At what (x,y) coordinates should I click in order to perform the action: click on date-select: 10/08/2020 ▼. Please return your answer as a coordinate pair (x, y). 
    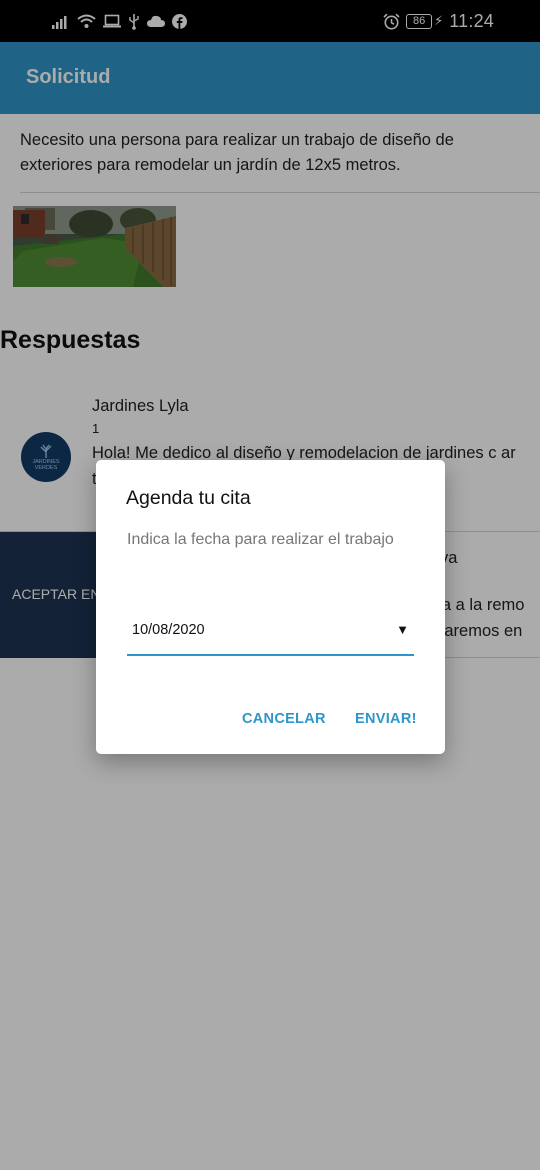
    Looking at the image, I should click on (270, 634).